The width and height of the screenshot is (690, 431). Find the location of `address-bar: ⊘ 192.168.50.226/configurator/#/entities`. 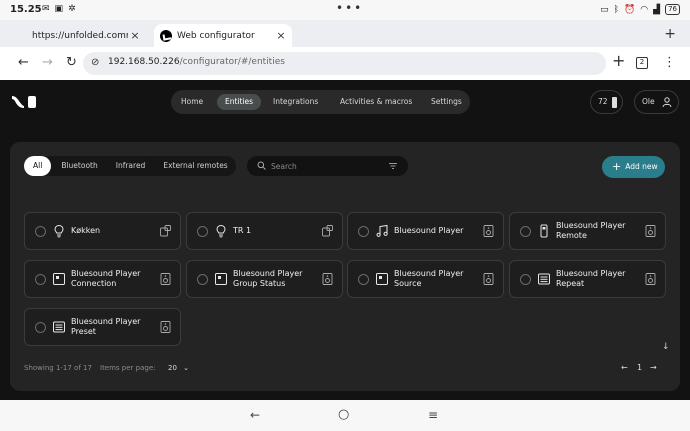

address-bar: ⊘ 192.168.50.226/configurator/#/entities is located at coordinates (344, 63).